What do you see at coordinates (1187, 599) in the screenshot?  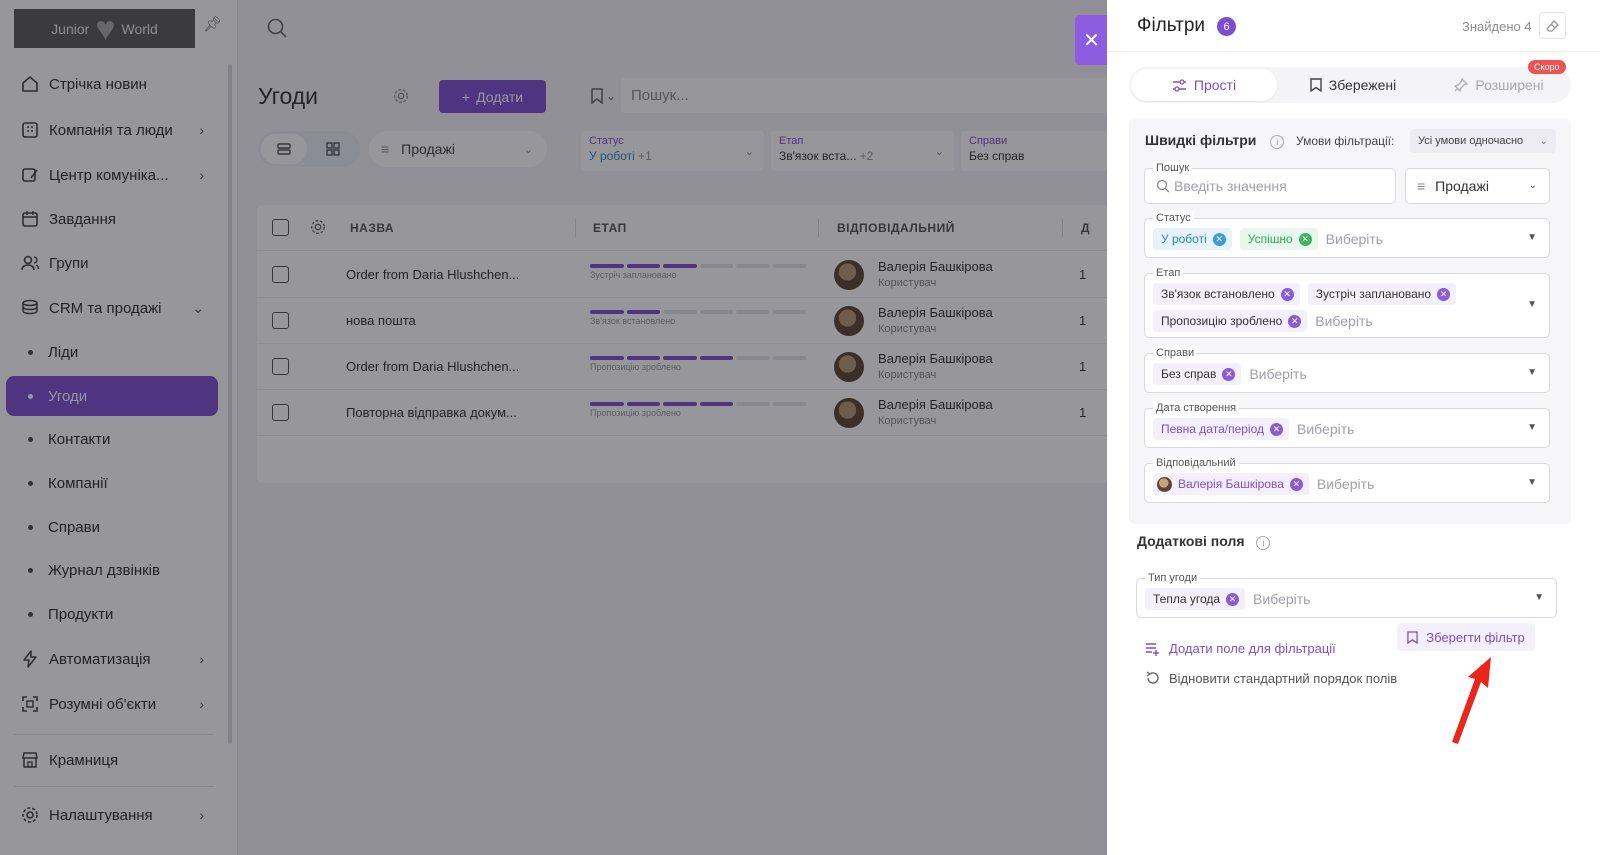 I see `tag-text: Тепла угода` at bounding box center [1187, 599].